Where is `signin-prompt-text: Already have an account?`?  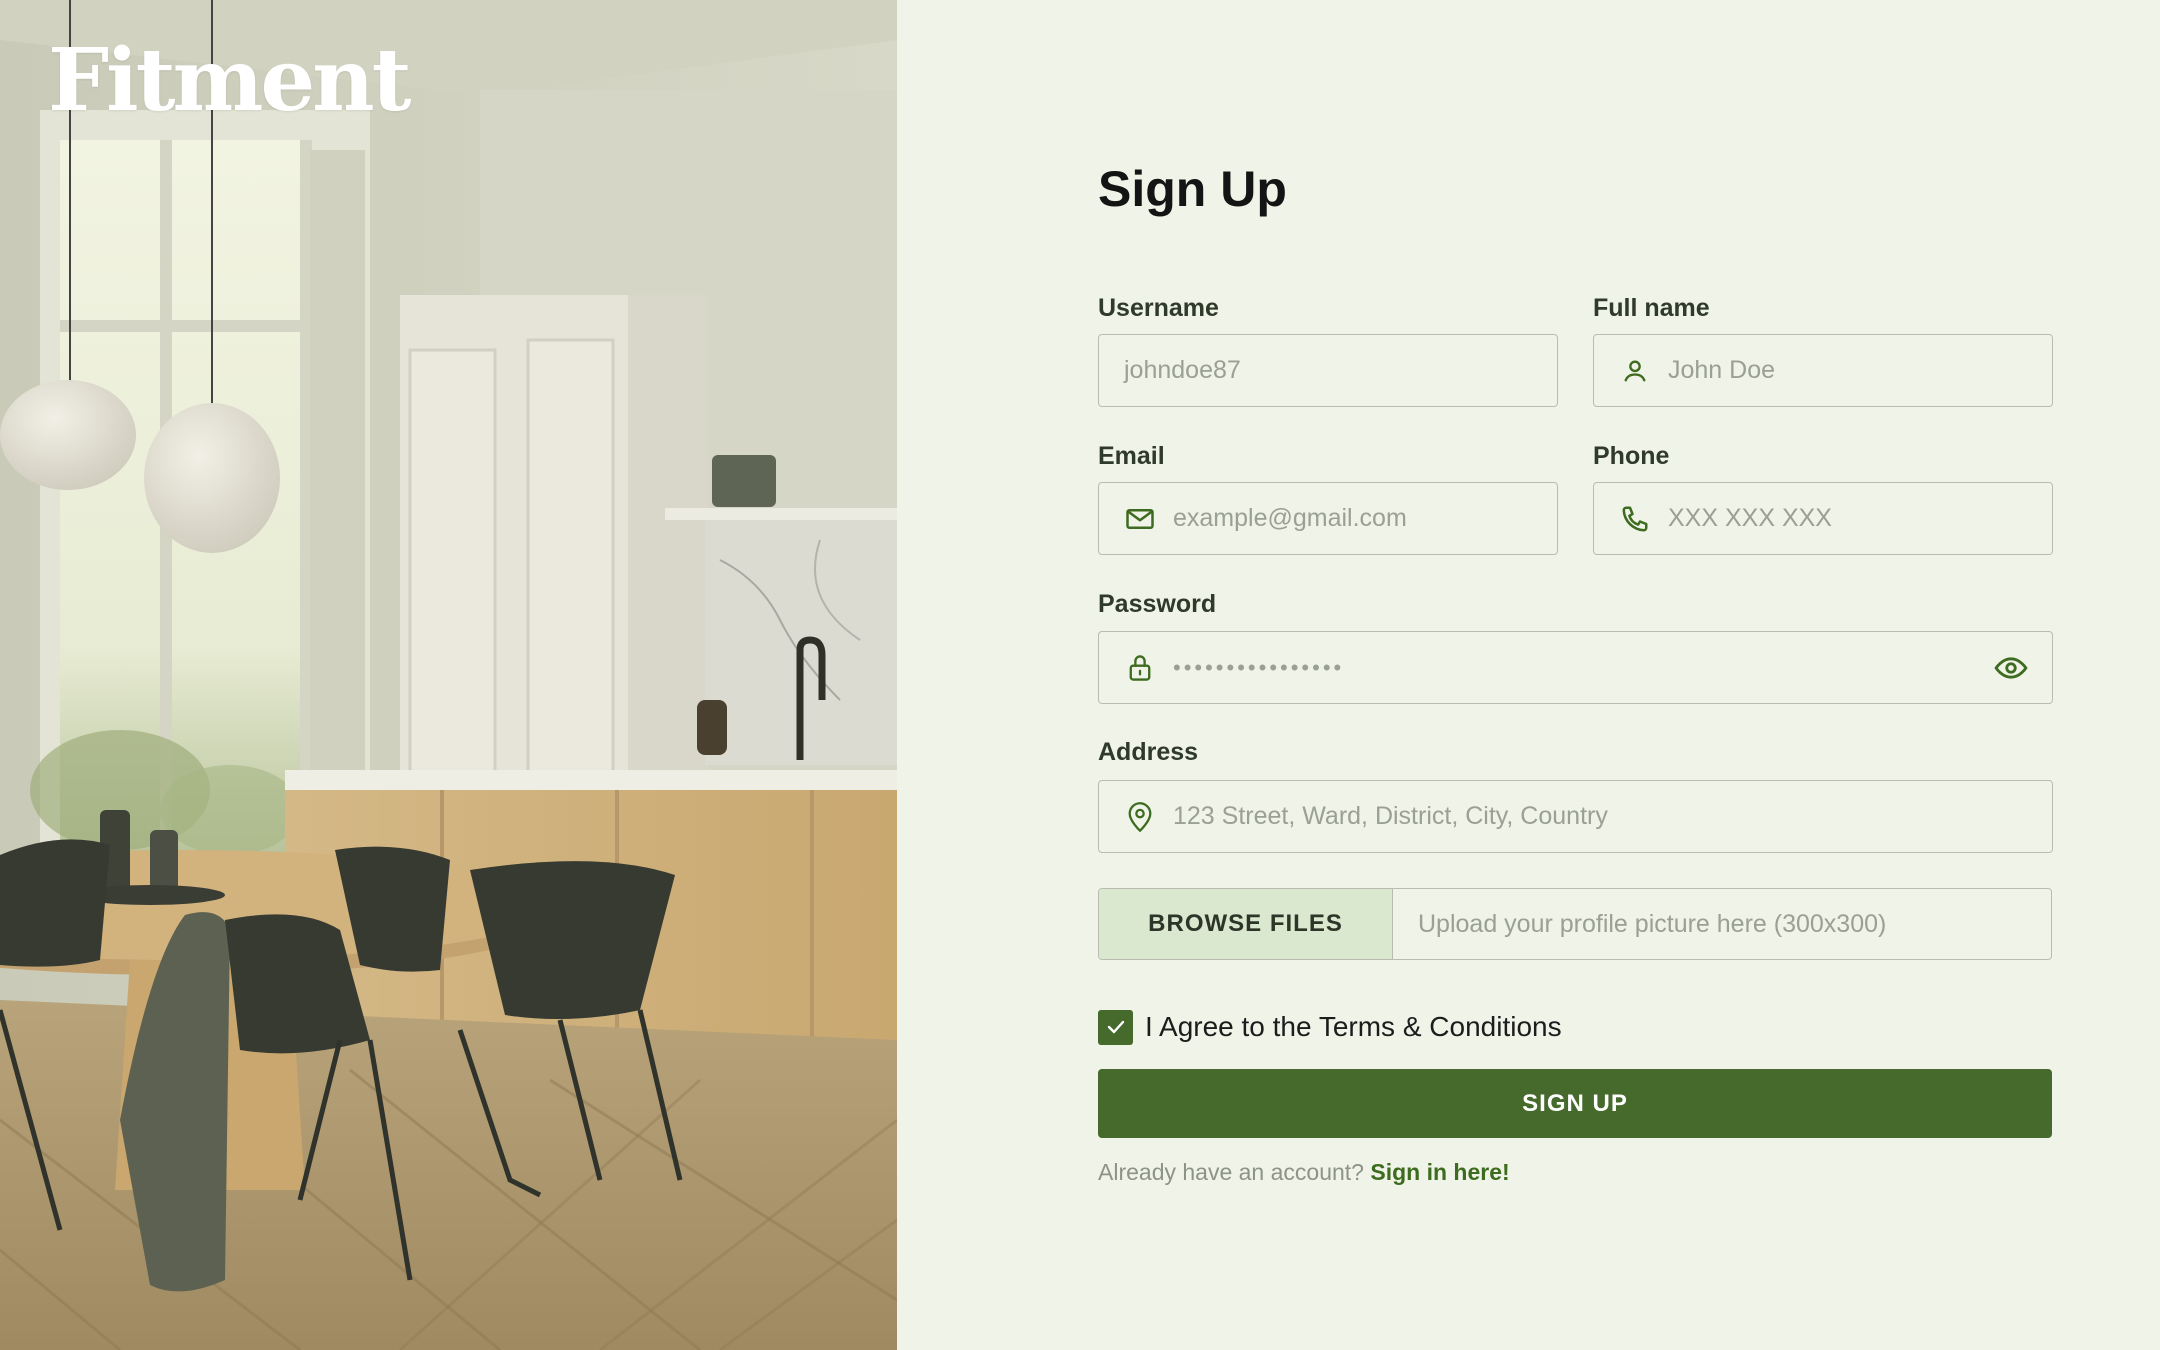
signin-prompt-text: Already have an account? is located at coordinates (1231, 1172).